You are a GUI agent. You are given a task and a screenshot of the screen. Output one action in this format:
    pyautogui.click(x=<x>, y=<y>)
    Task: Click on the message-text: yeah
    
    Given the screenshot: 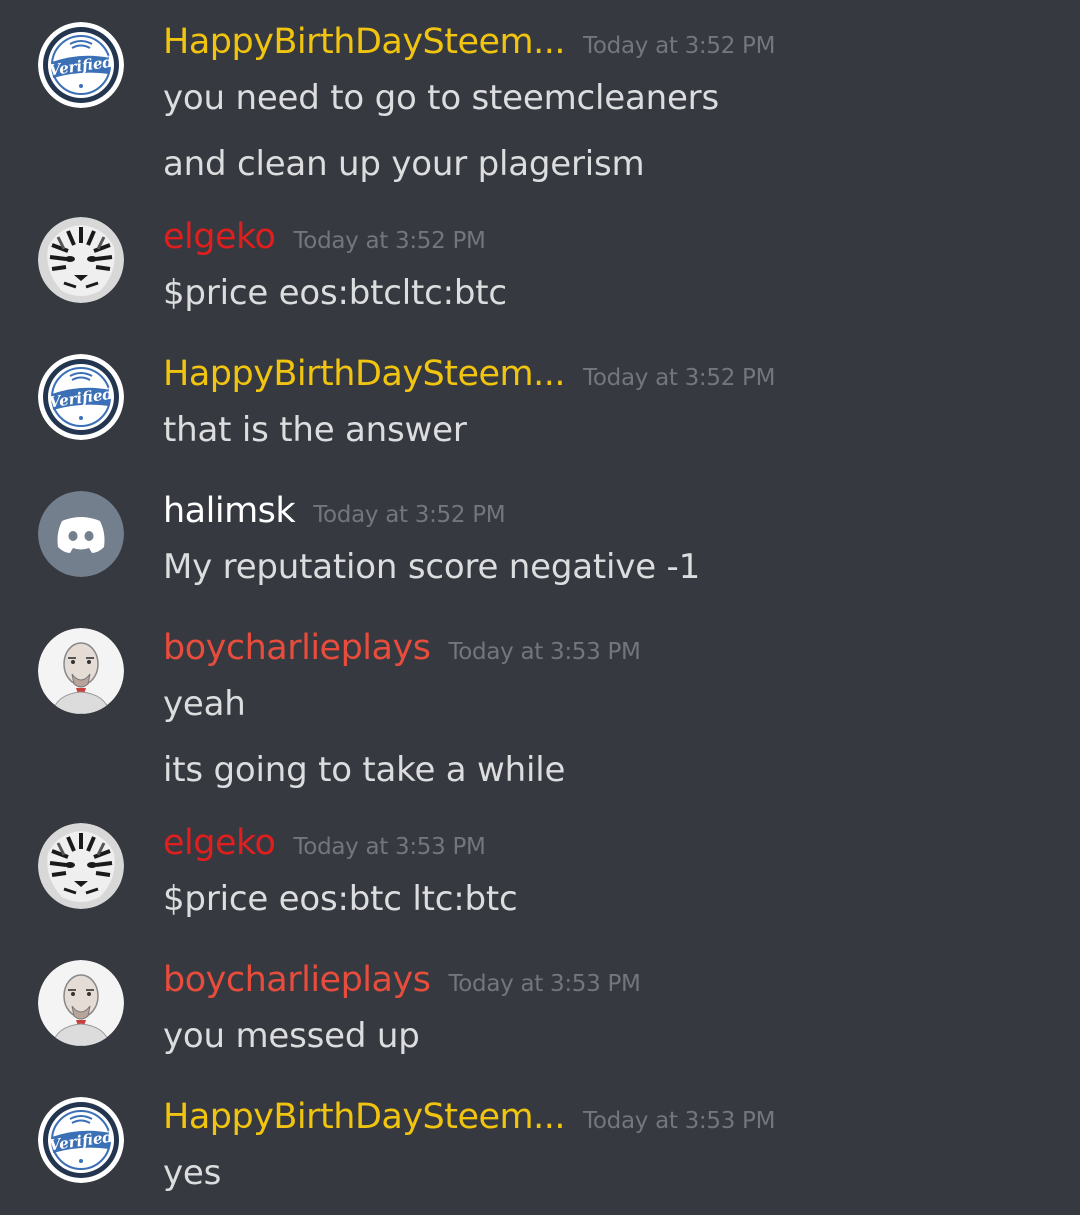 What is the action you would take?
    pyautogui.click(x=204, y=704)
    